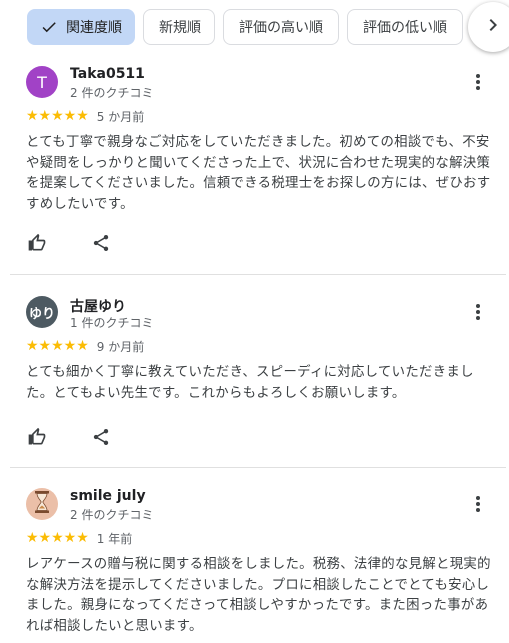 Image resolution: width=509 pixels, height=643 pixels. I want to click on sort-chip-lowest: 評価の低い順, so click(405, 27).